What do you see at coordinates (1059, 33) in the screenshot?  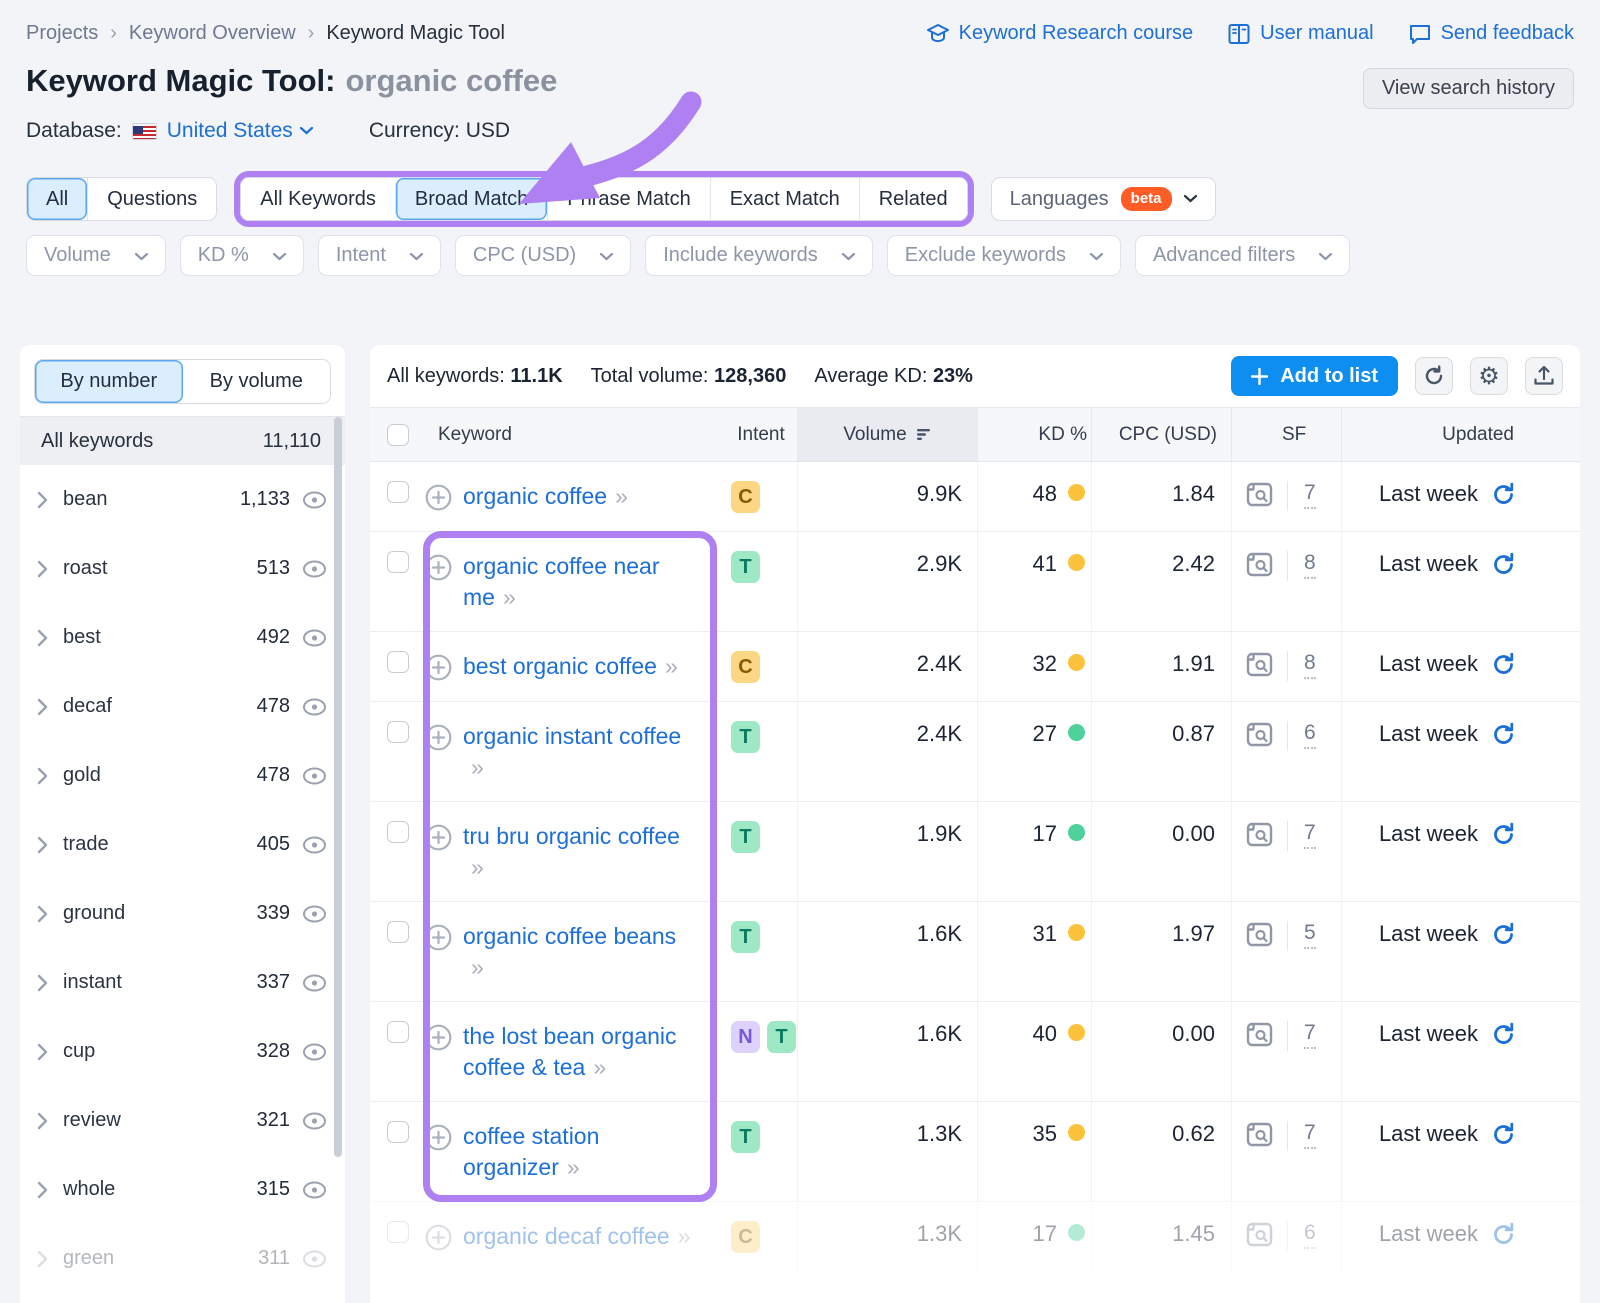 I see `header-link-keyword-research-course: Keyword Research course` at bounding box center [1059, 33].